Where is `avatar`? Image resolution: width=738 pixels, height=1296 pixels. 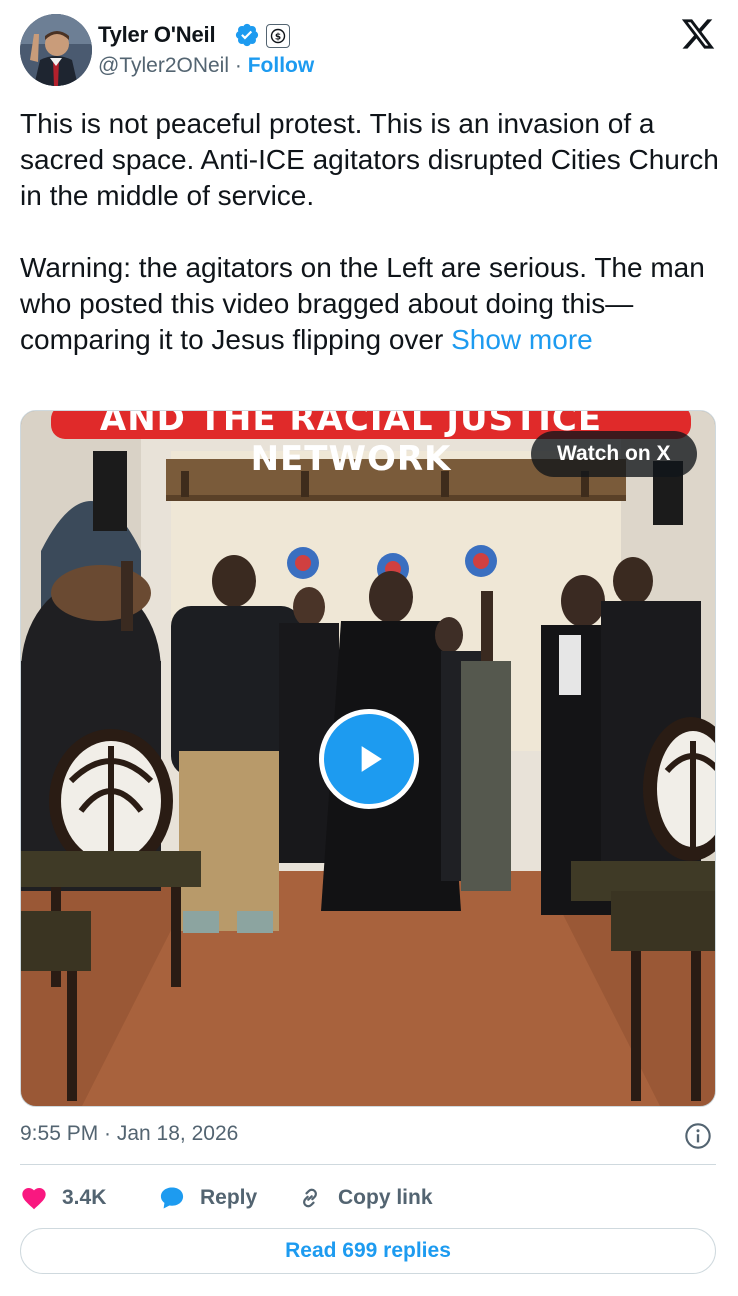 avatar is located at coordinates (56, 50).